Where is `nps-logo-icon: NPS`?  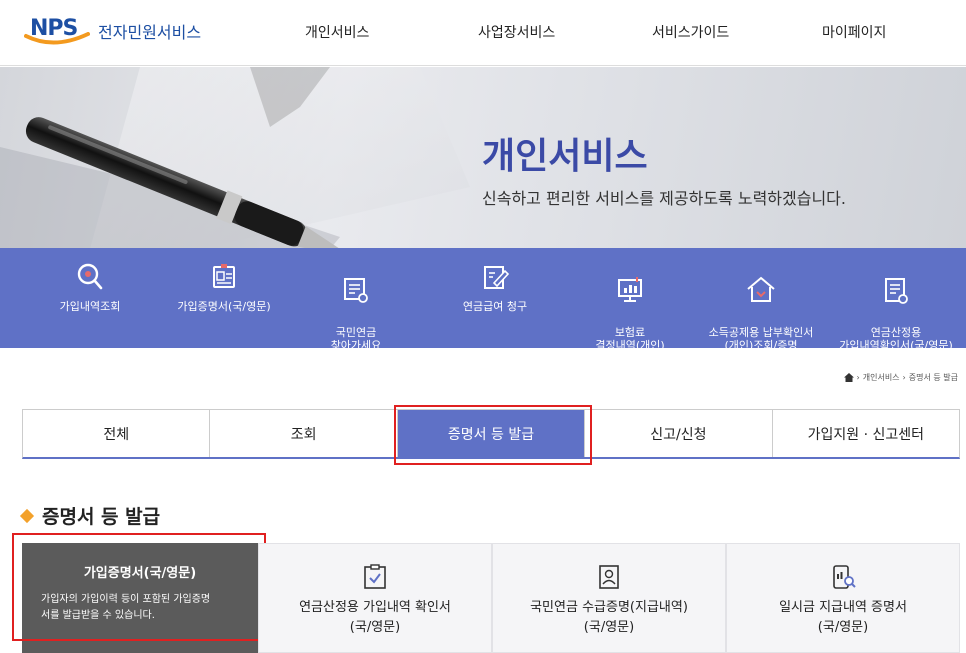 nps-logo-icon: NPS is located at coordinates (59, 31).